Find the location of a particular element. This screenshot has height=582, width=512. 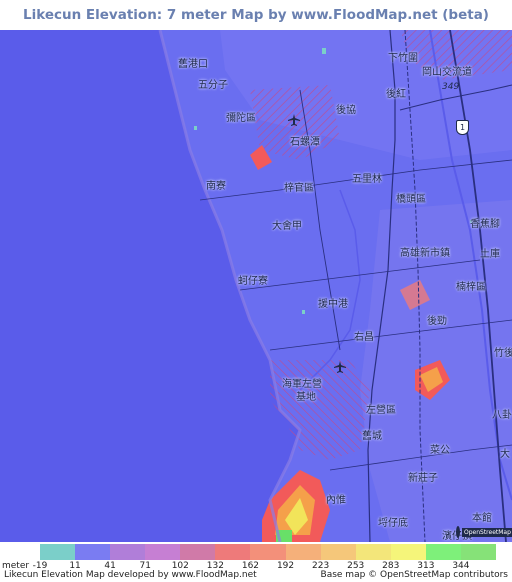

place-label-neiwei: 內惟 is located at coordinates (336, 500).